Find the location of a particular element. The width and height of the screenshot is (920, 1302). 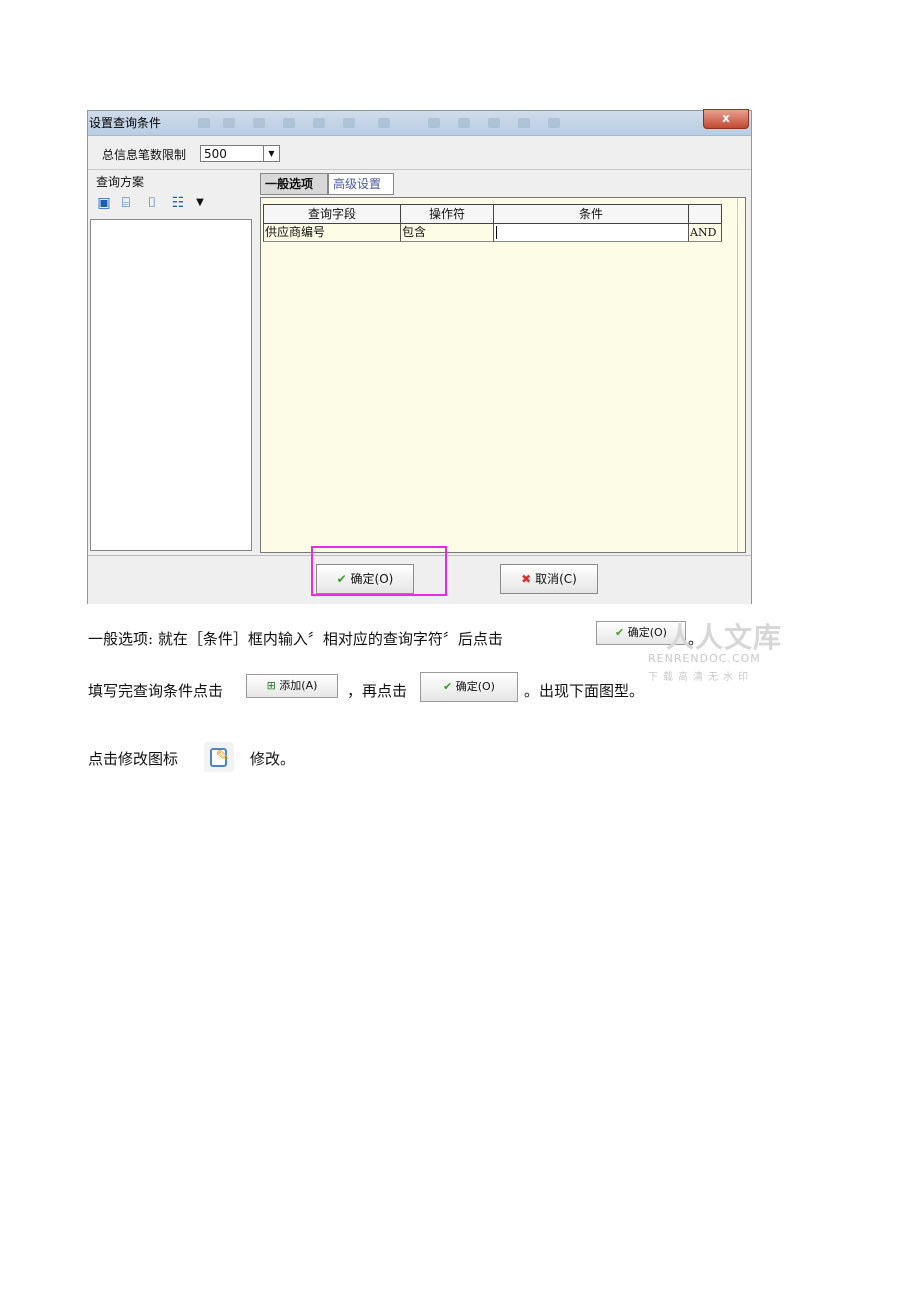

limit-select: 500 ▼ is located at coordinates (240, 153).